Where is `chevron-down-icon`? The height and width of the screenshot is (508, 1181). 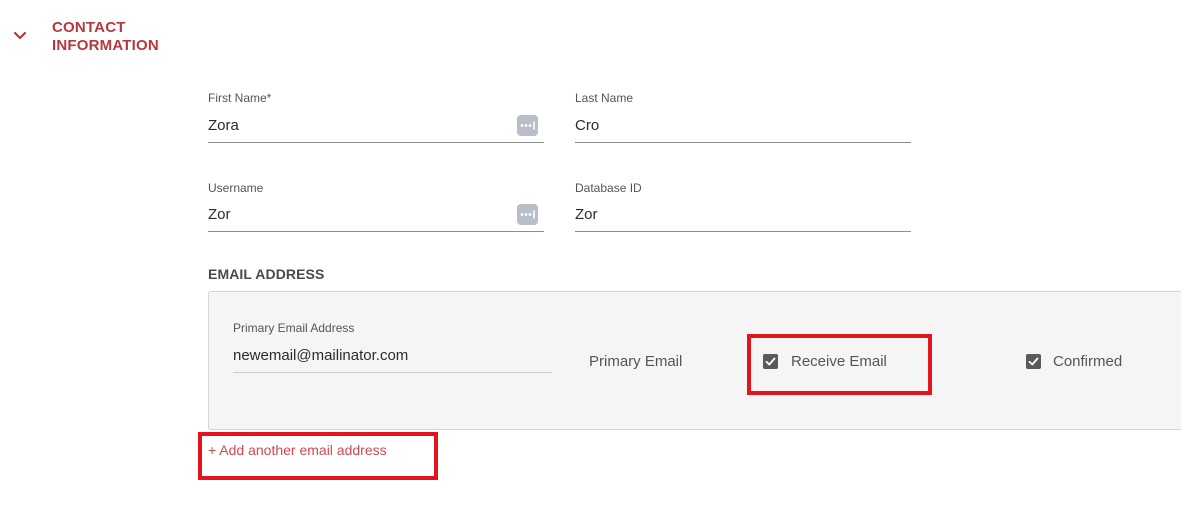 chevron-down-icon is located at coordinates (20, 36).